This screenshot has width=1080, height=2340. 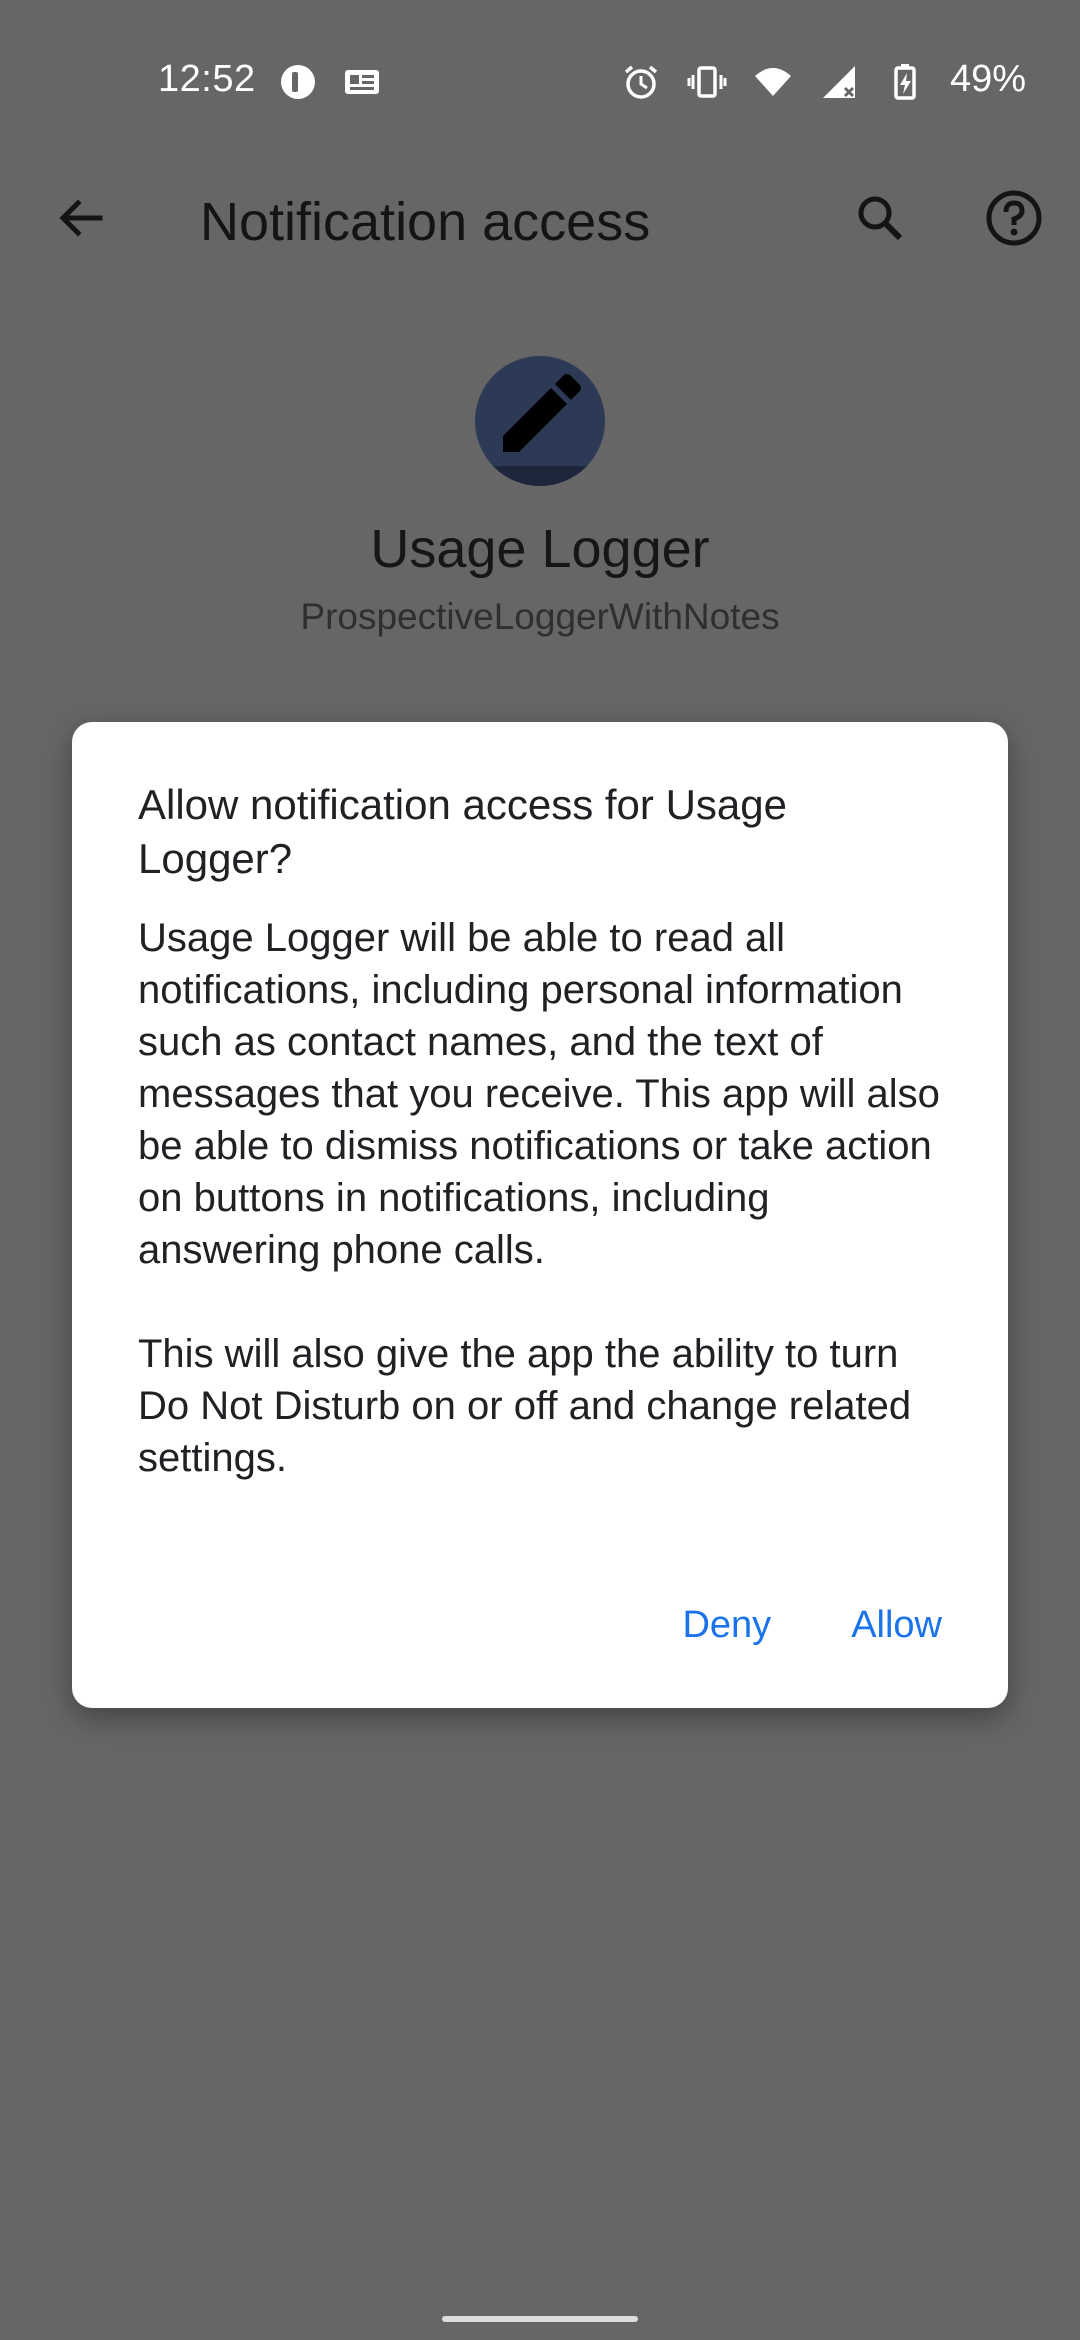 I want to click on status-left-icons, so click(x=330, y=82).